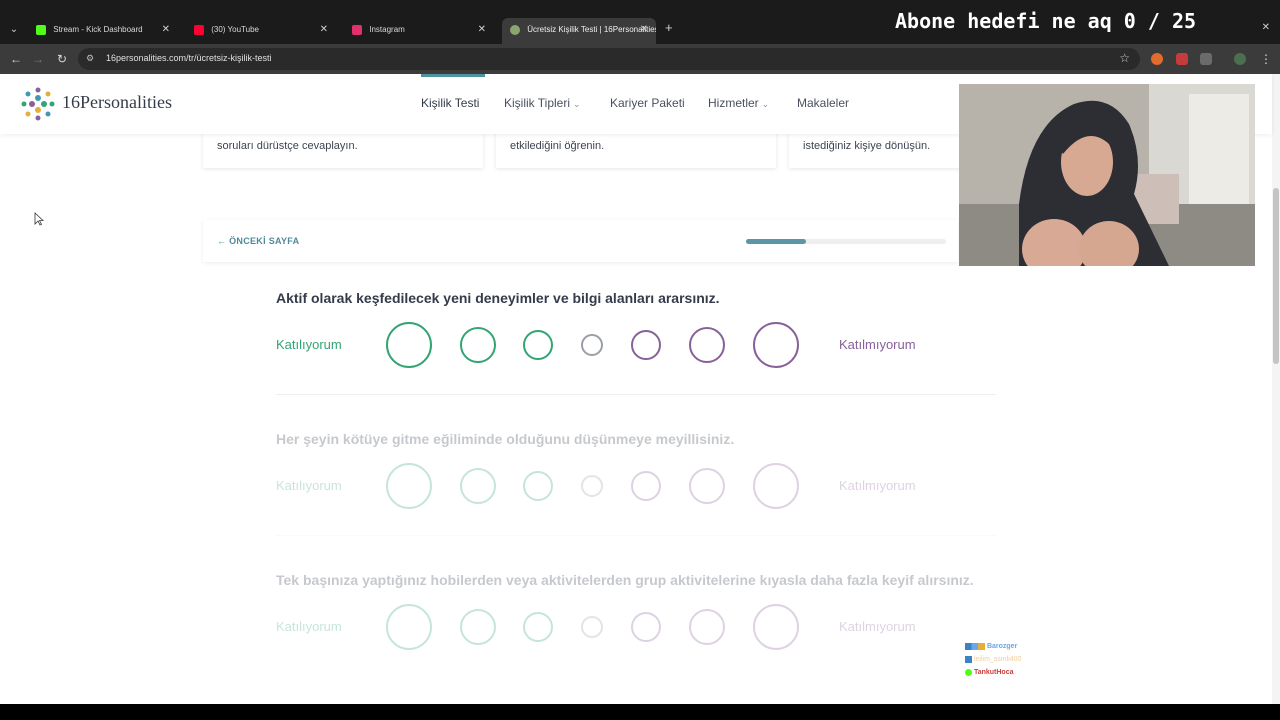 The width and height of the screenshot is (1280, 720). I want to click on new-tab-icon: +, so click(669, 27).